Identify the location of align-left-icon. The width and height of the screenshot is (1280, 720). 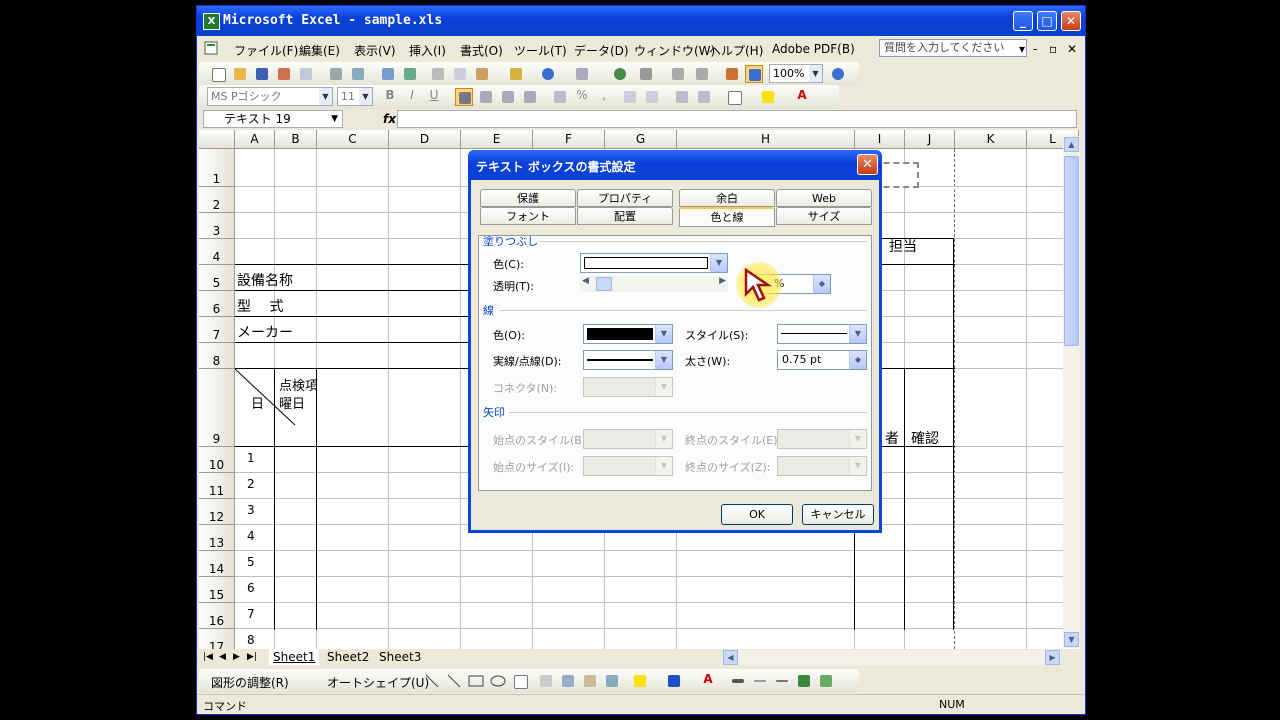
(464, 97).